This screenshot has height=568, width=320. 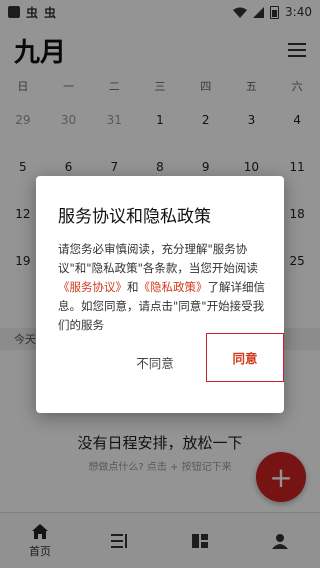 What do you see at coordinates (133, 287) in the screenshot?
I see `dialog-text: 和` at bounding box center [133, 287].